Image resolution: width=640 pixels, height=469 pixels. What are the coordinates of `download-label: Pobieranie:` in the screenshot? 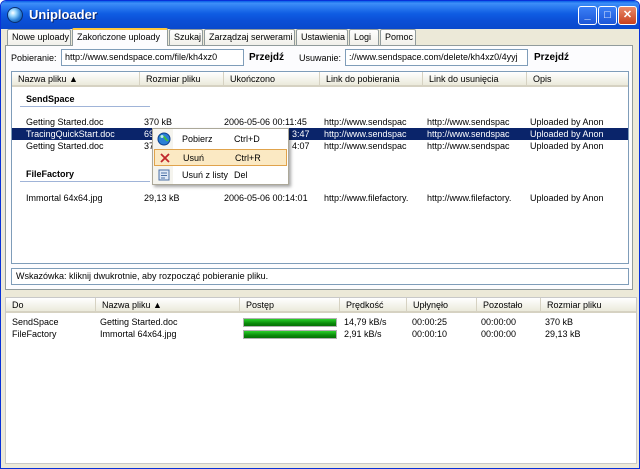 It's located at (34, 58).